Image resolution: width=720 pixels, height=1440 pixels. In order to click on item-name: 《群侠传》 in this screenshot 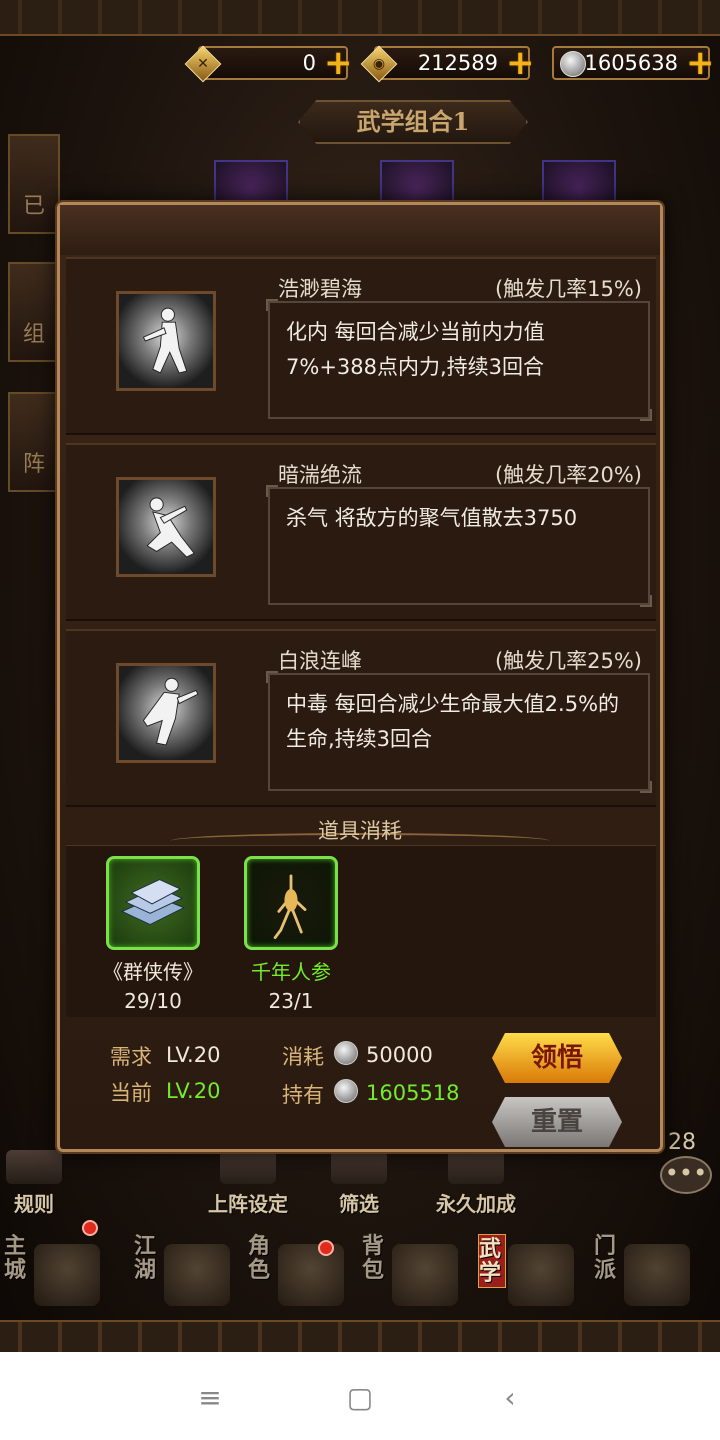, I will do `click(153, 972)`.